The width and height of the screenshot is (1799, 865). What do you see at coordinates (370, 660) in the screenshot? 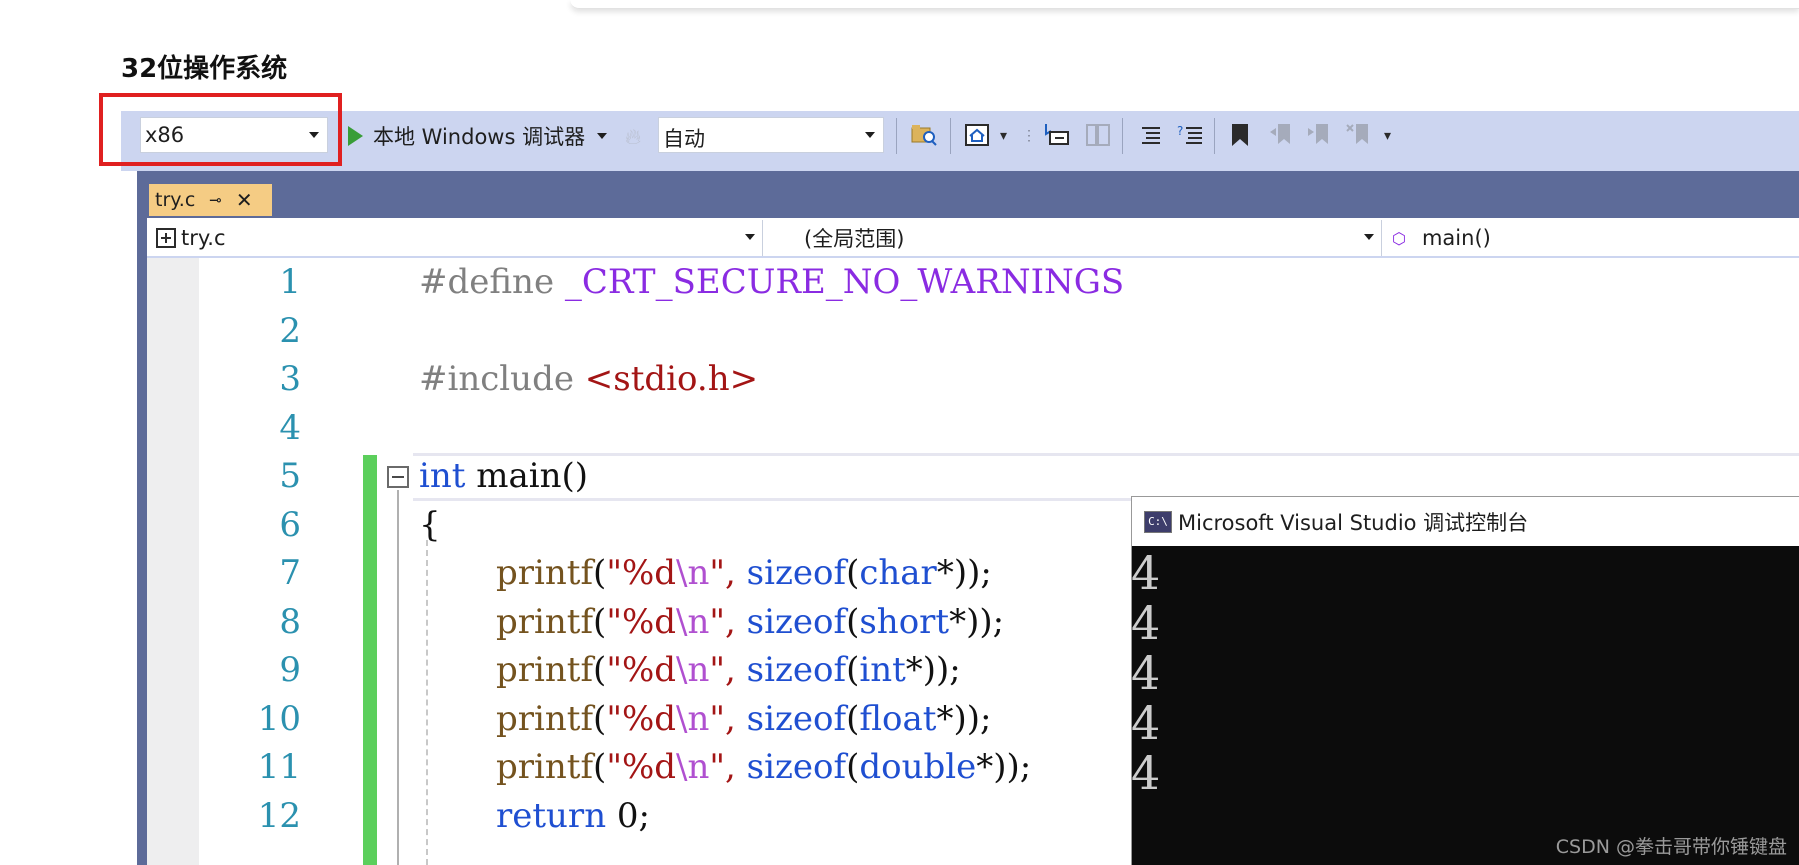
I see `change-tracking-bar` at bounding box center [370, 660].